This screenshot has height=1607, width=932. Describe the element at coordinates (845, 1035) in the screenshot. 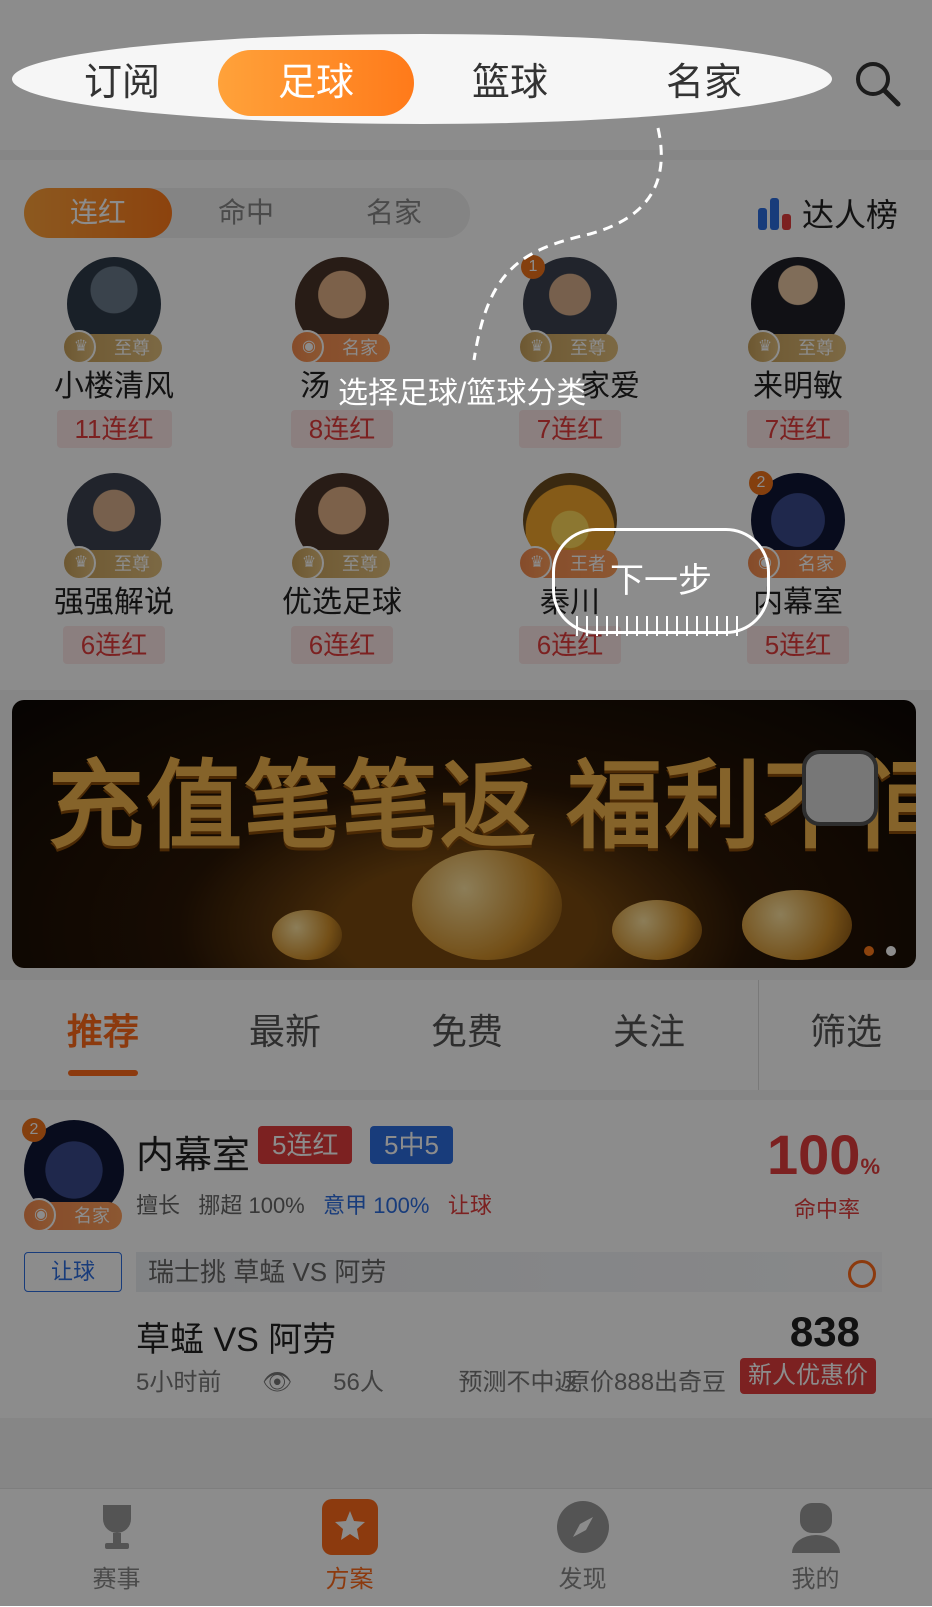

I see `filter-button: 筛选` at that location.